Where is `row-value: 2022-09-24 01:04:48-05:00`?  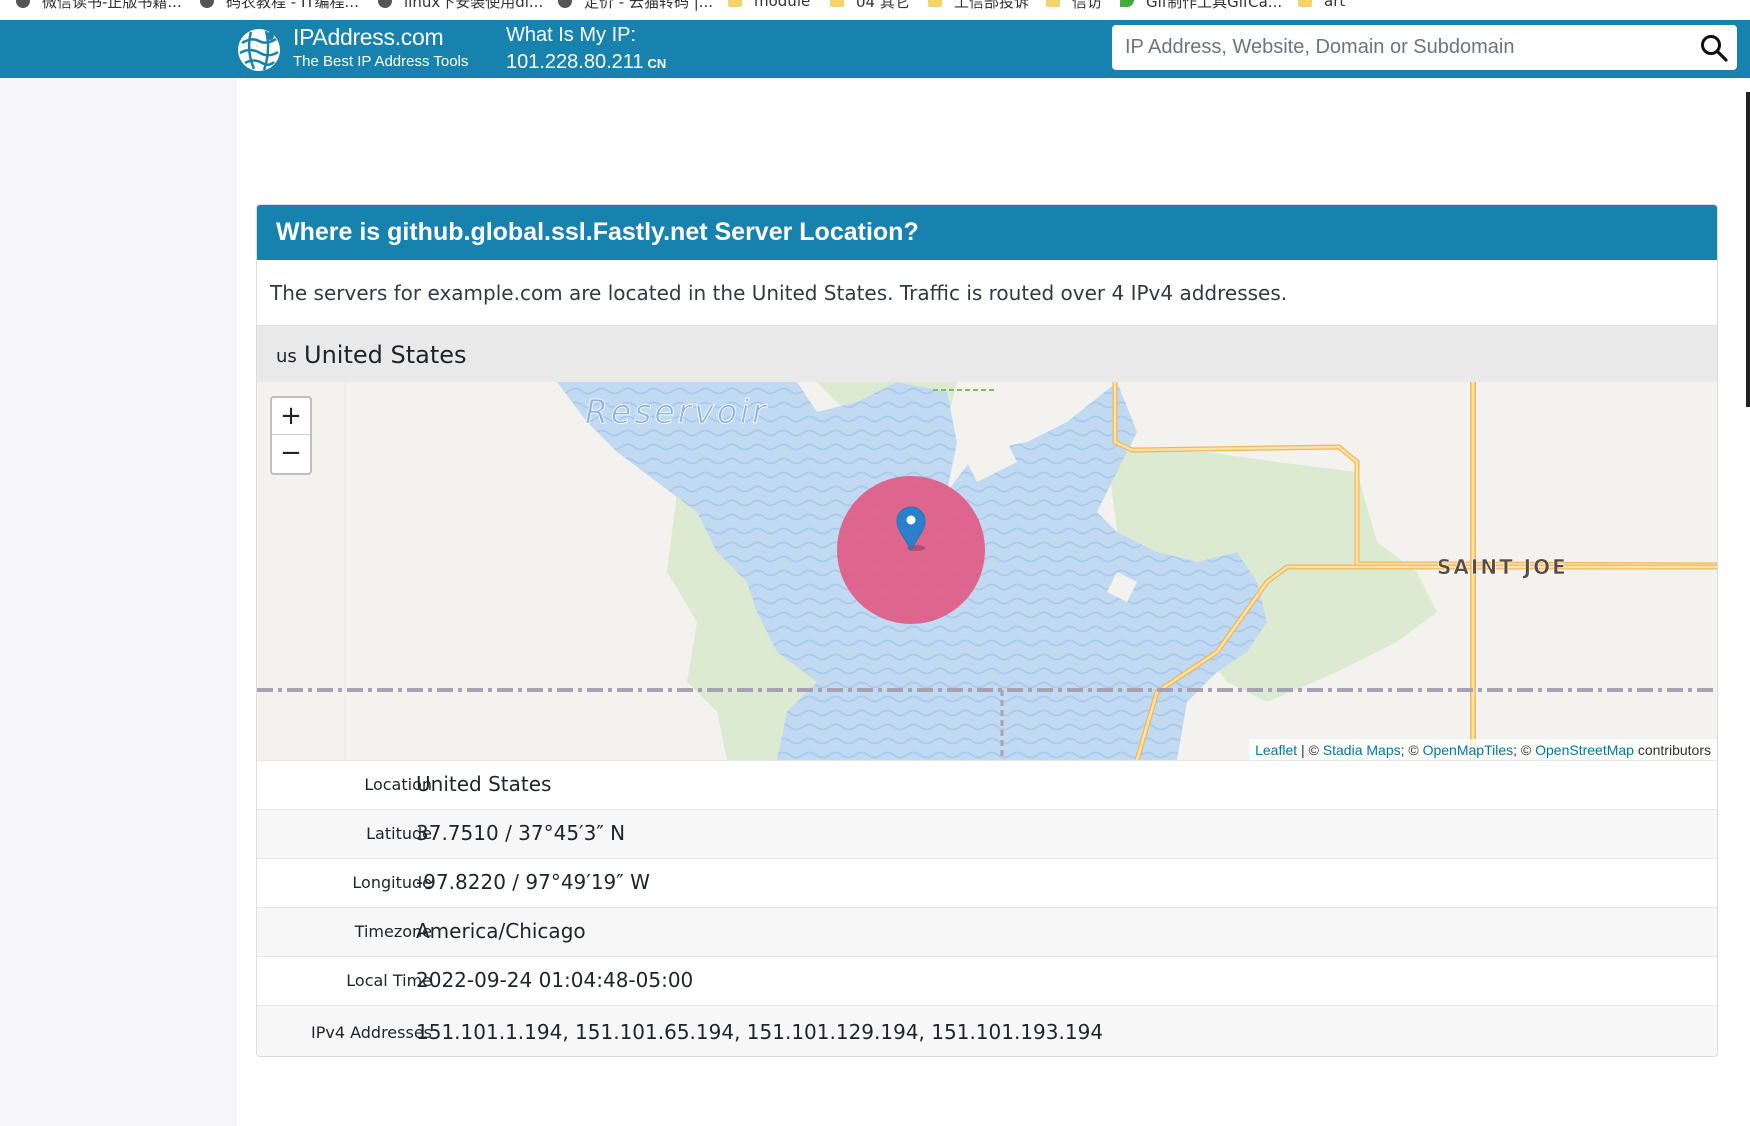 row-value: 2022-09-24 01:04:48-05:00 is located at coordinates (555, 980).